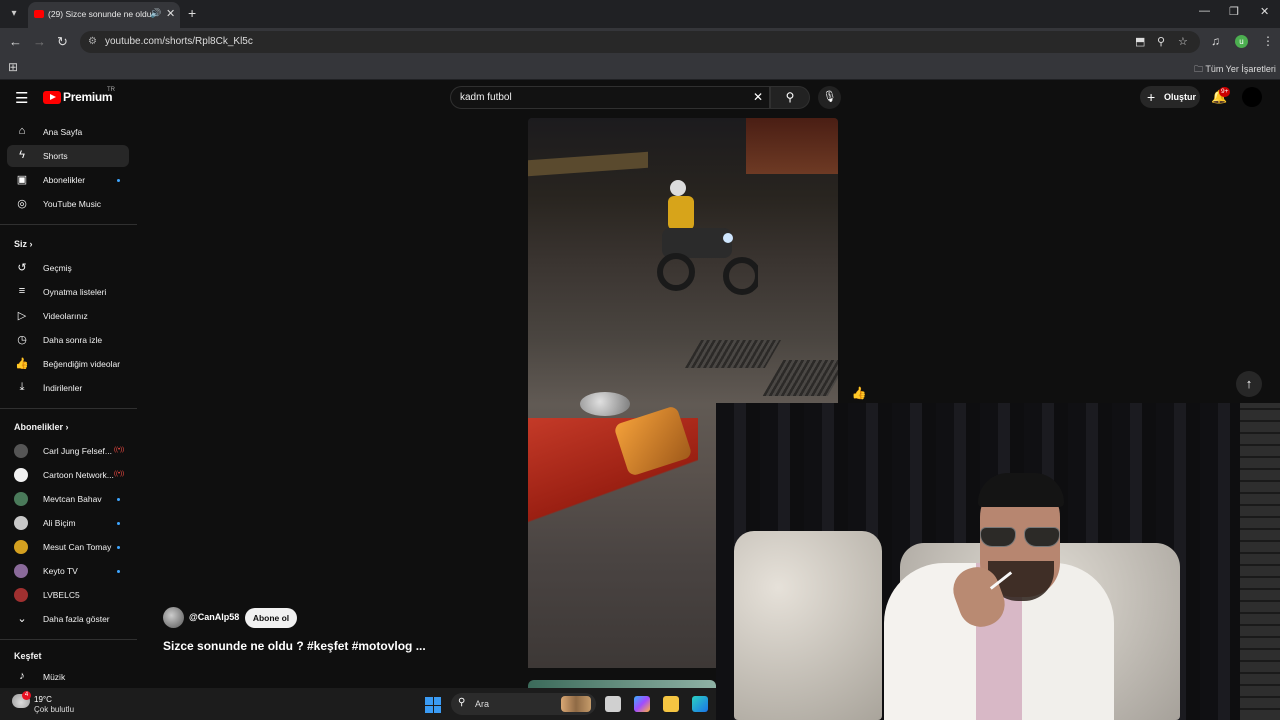 The image size is (1280, 720). Describe the element at coordinates (77, 547) in the screenshot. I see `channel-name: Mesut Can Tomay` at that location.